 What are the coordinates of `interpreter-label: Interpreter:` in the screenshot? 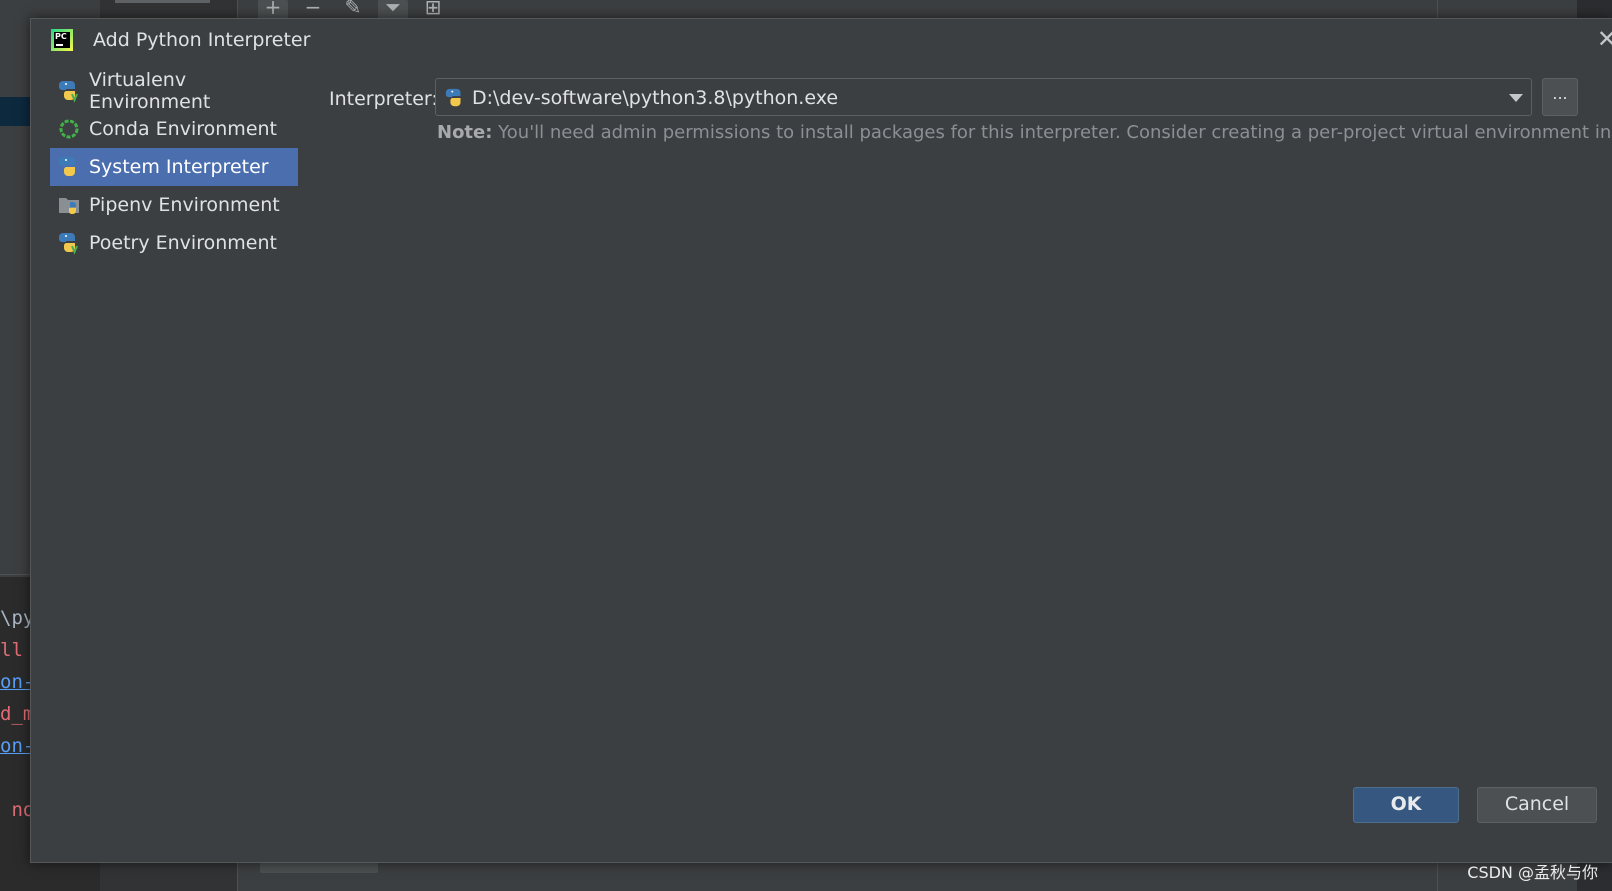 It's located at (383, 99).